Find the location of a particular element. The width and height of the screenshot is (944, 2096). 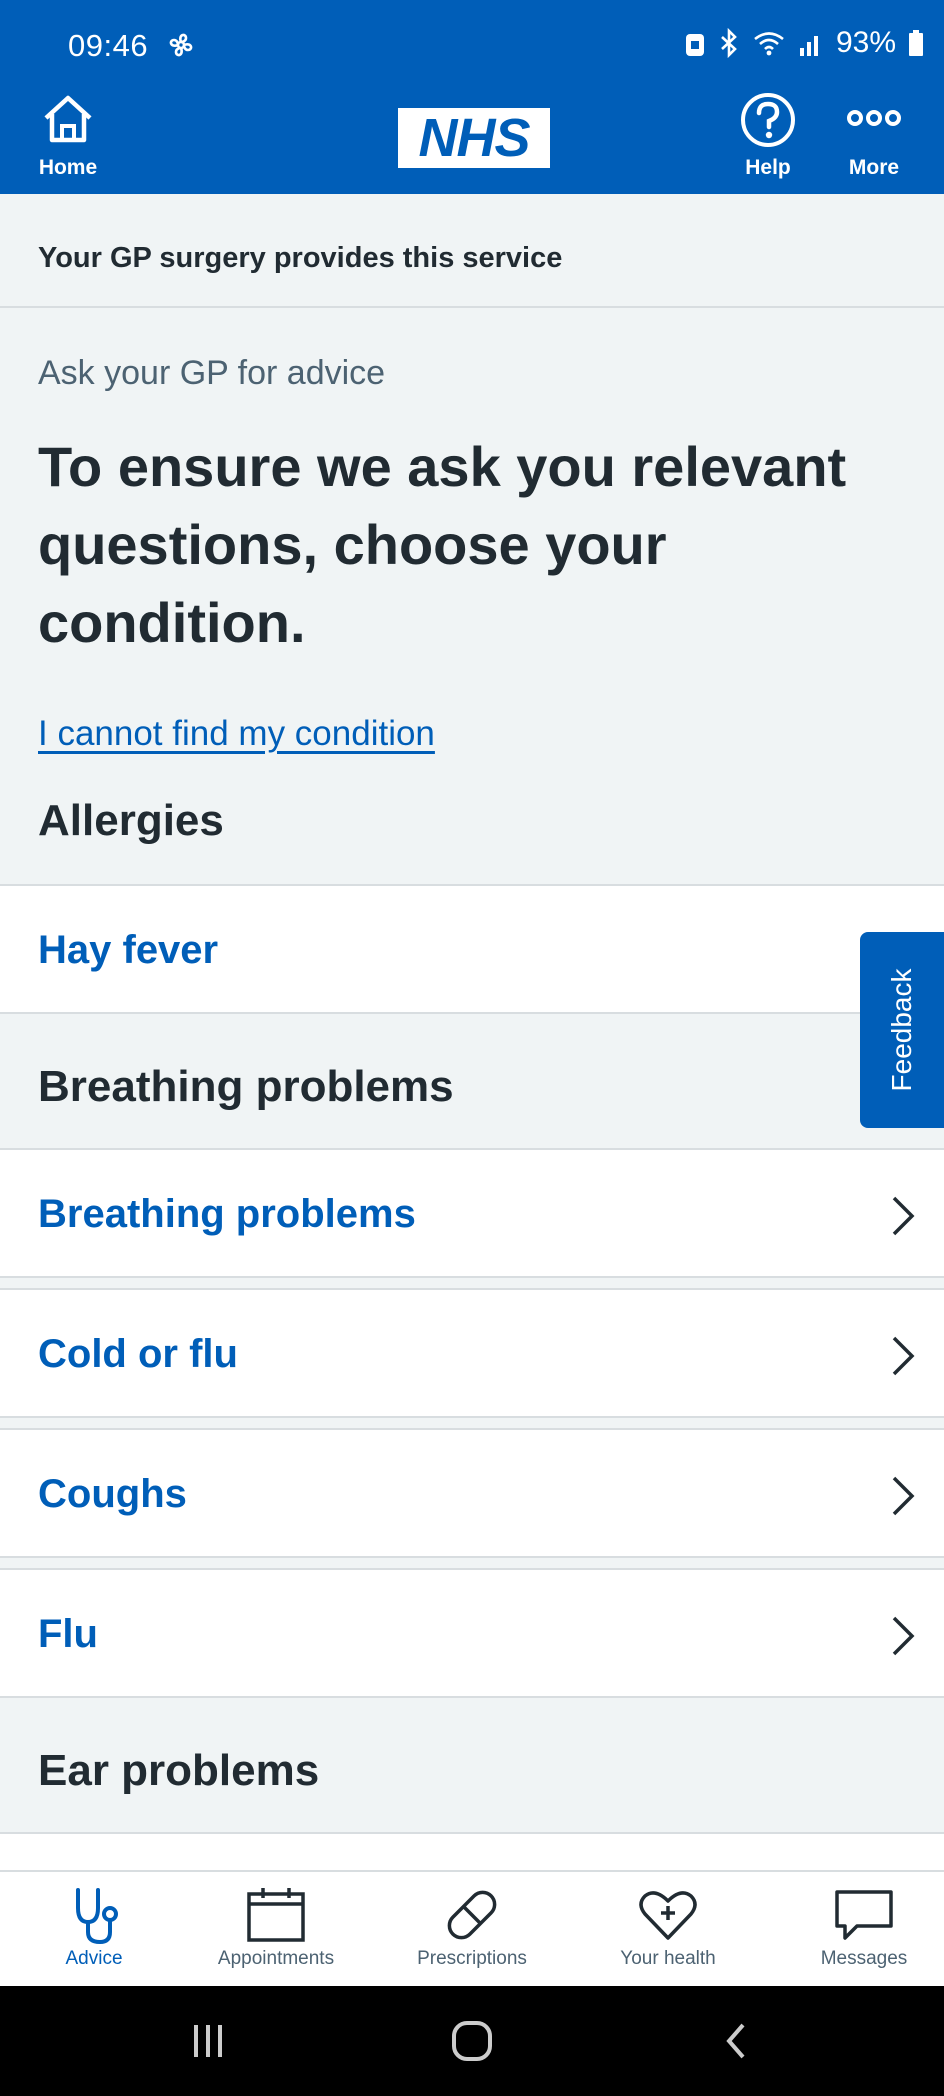

condition-label: Cold or flu is located at coordinates (138, 1354).